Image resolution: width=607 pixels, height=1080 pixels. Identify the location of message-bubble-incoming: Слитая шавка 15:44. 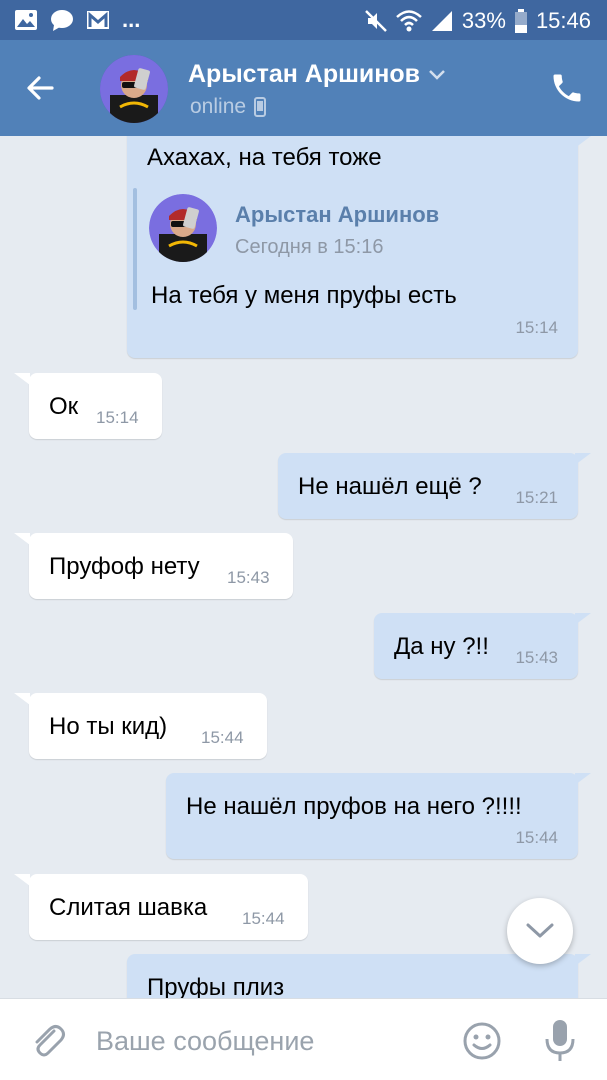
(168, 907).